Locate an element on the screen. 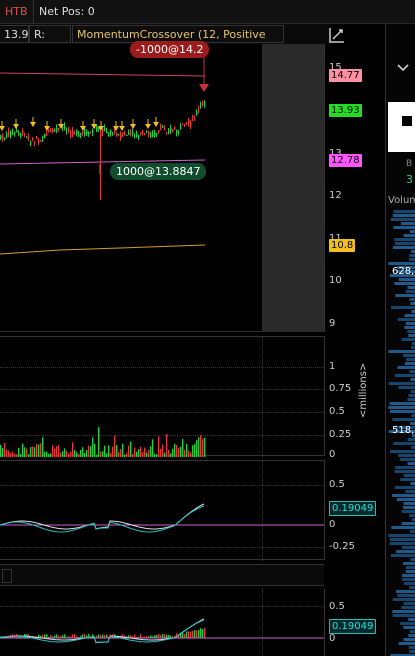 Image resolution: width=415 pixels, height=656 pixels. net-position: Net Pos: 0 is located at coordinates (67, 11).